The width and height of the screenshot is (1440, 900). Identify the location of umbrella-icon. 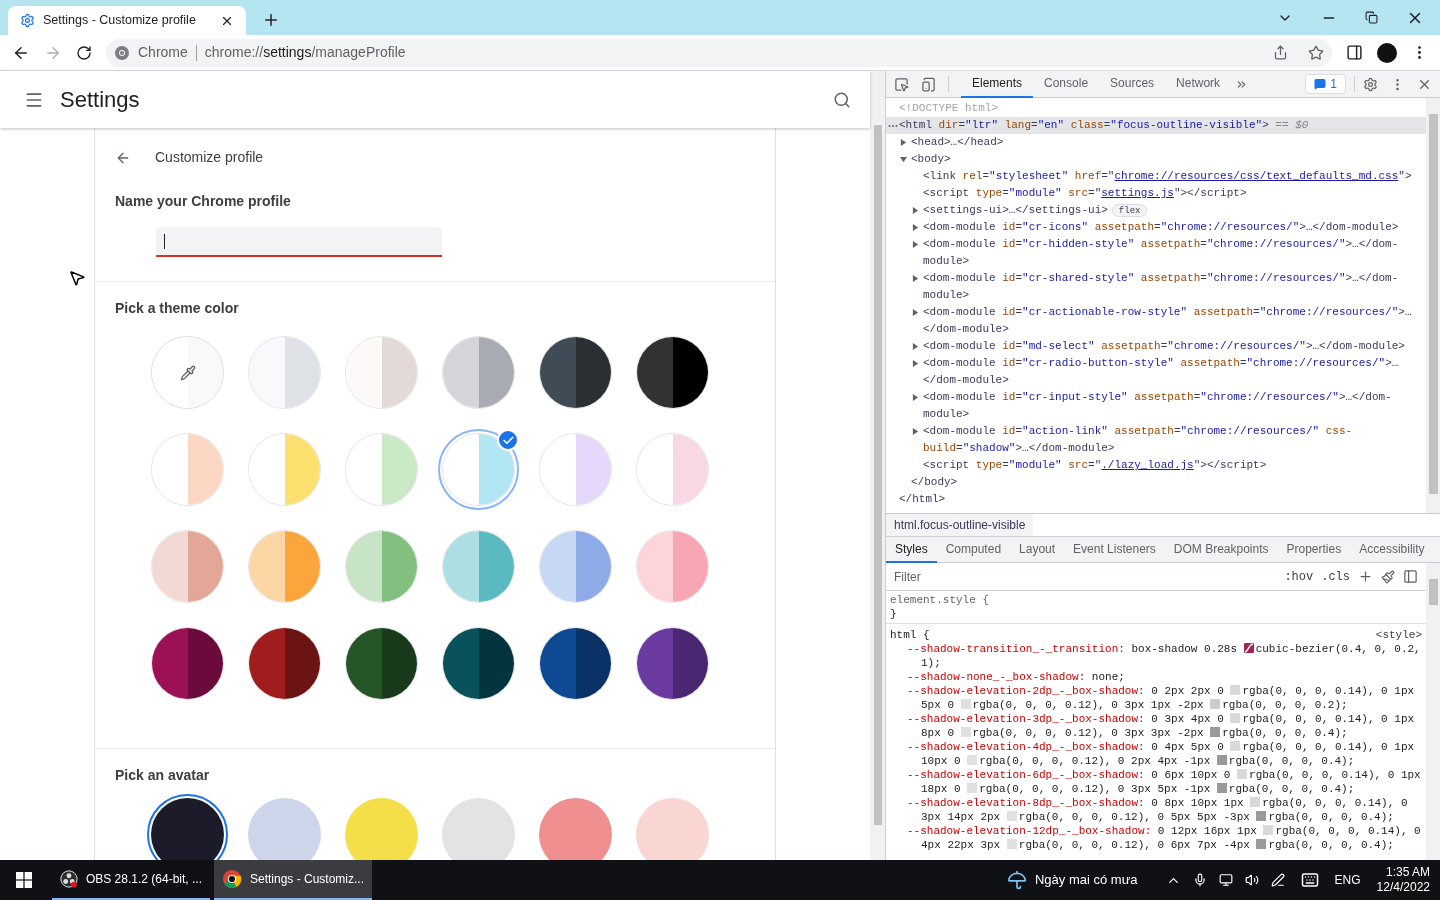
(1016, 880).